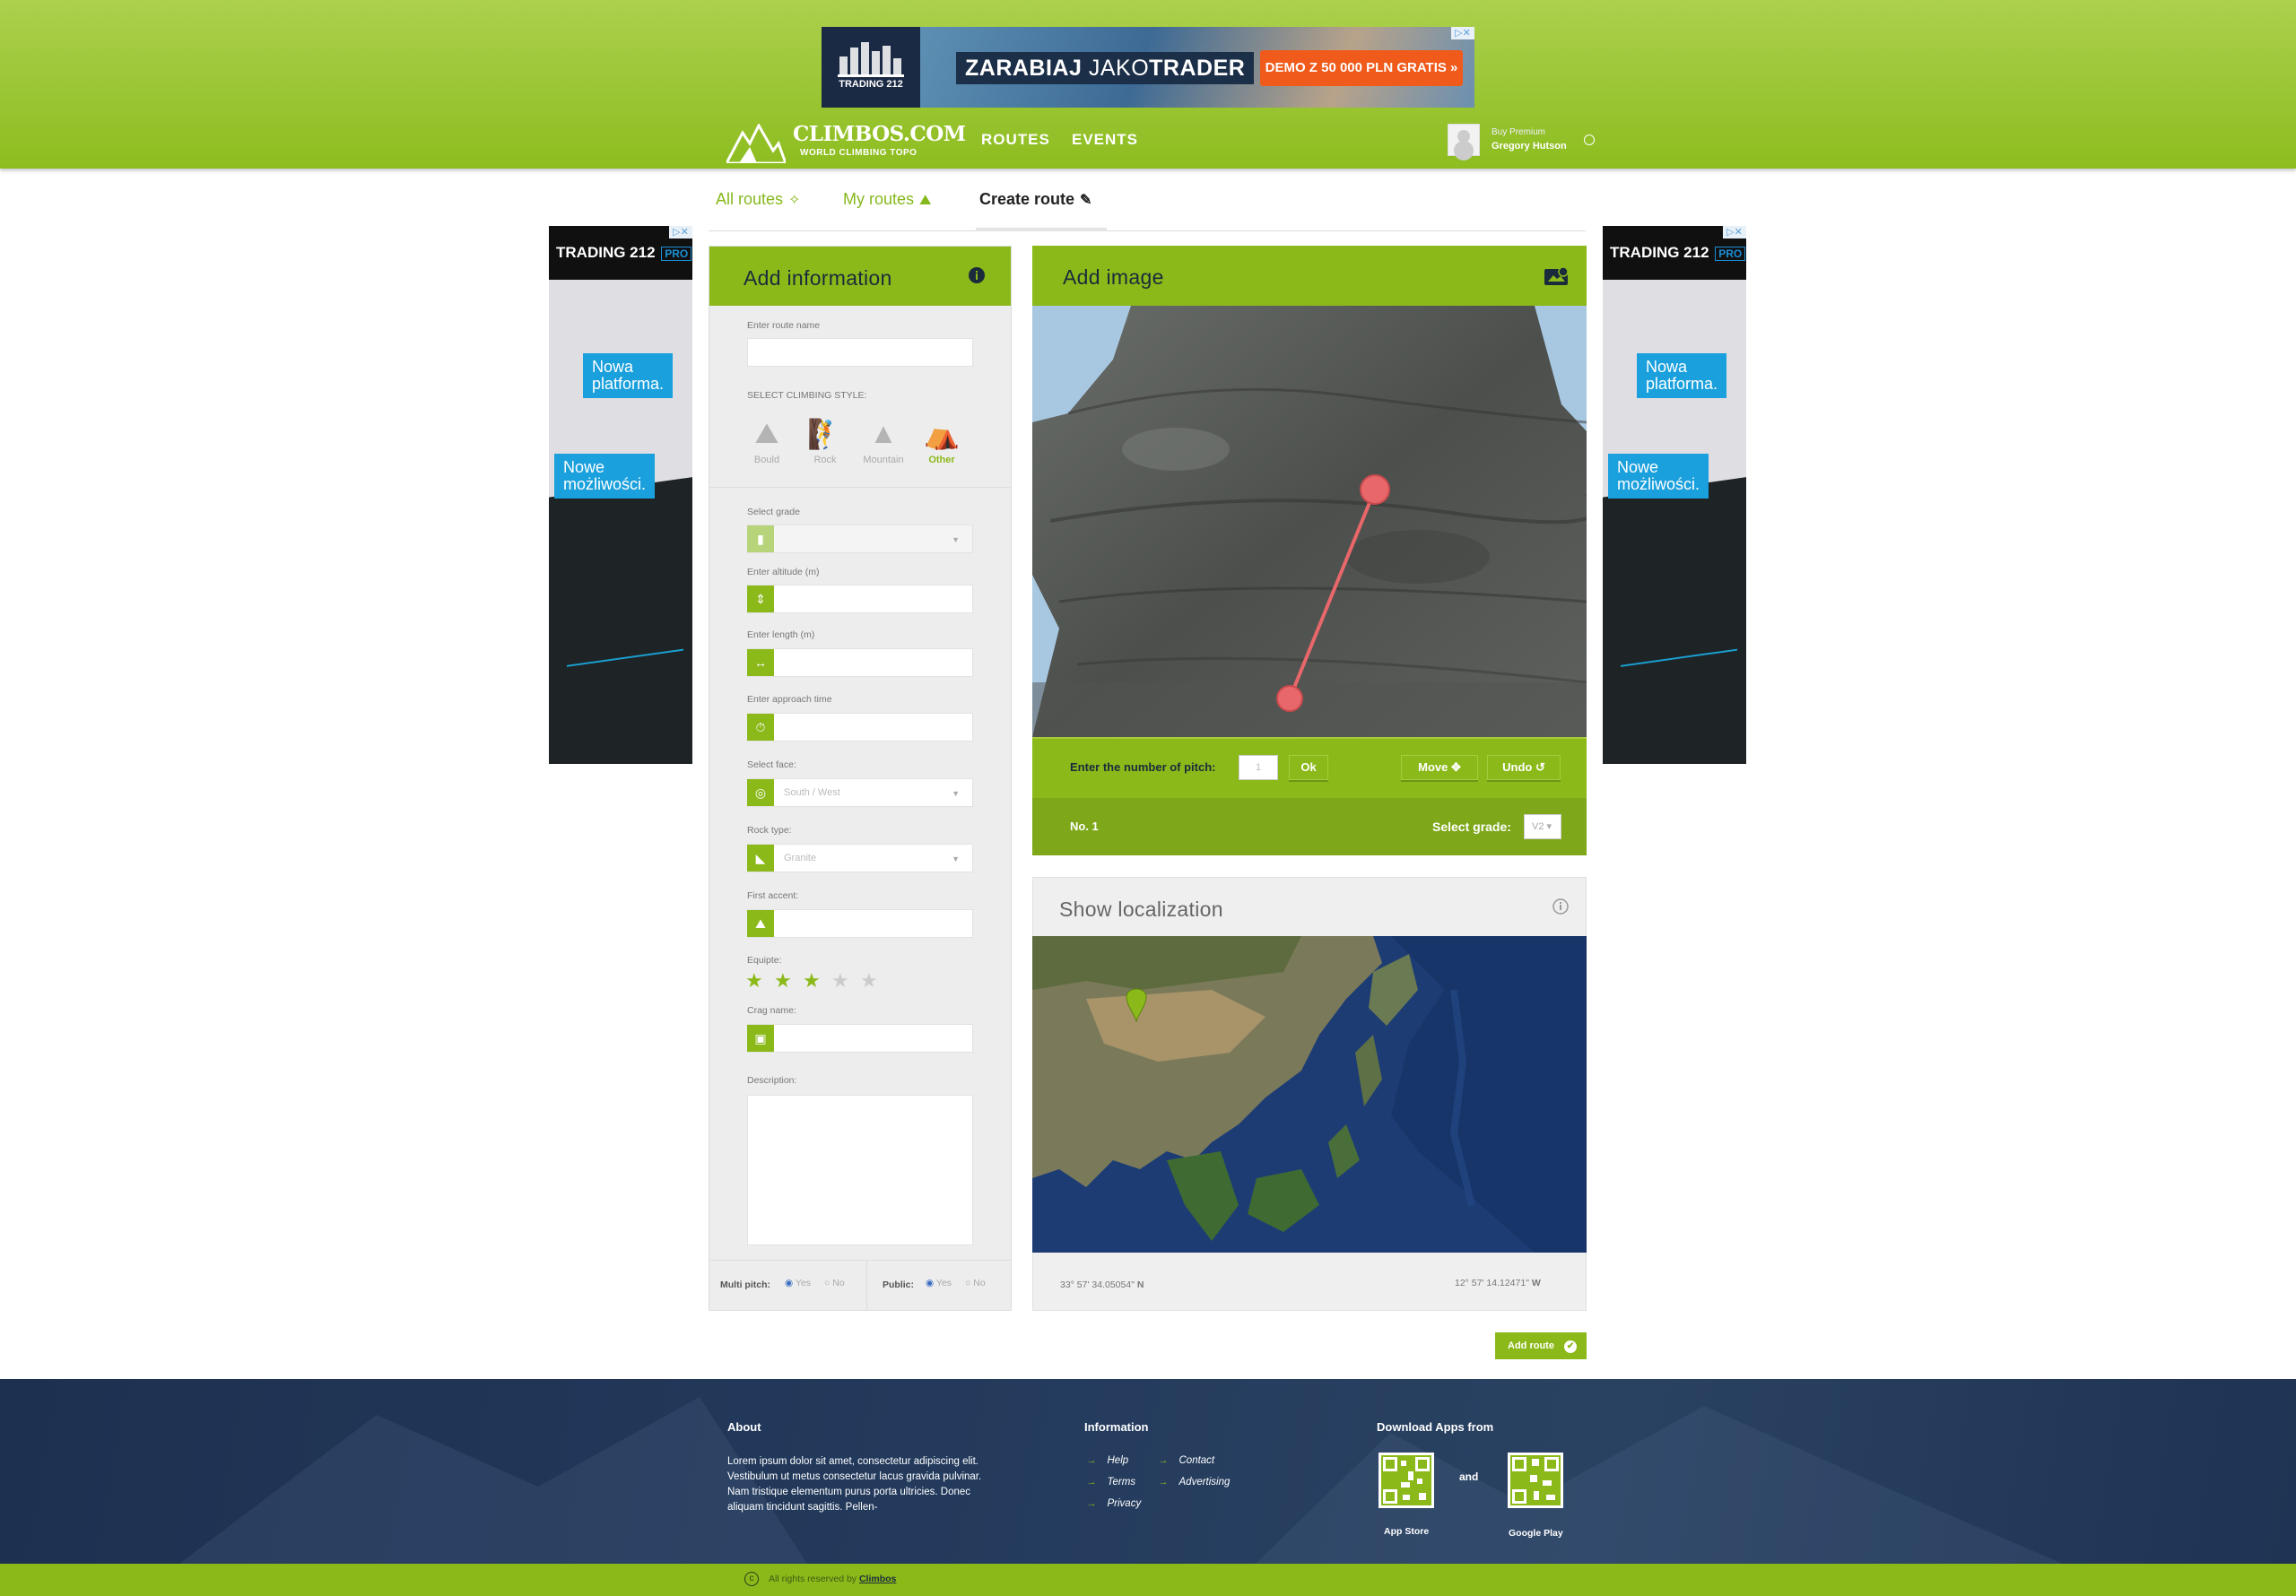 The image size is (2296, 1596). What do you see at coordinates (760, 662) in the screenshot?
I see `length-icon: ↔` at bounding box center [760, 662].